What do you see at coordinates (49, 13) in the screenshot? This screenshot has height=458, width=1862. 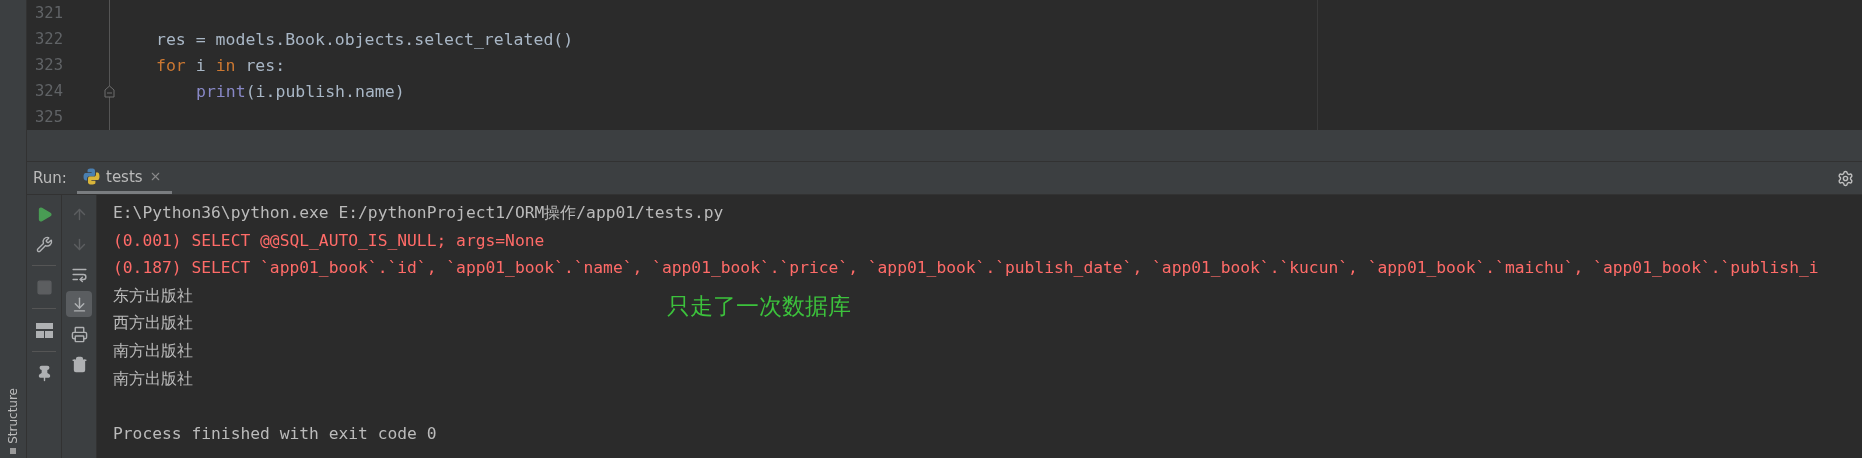 I see `line-number: 321` at bounding box center [49, 13].